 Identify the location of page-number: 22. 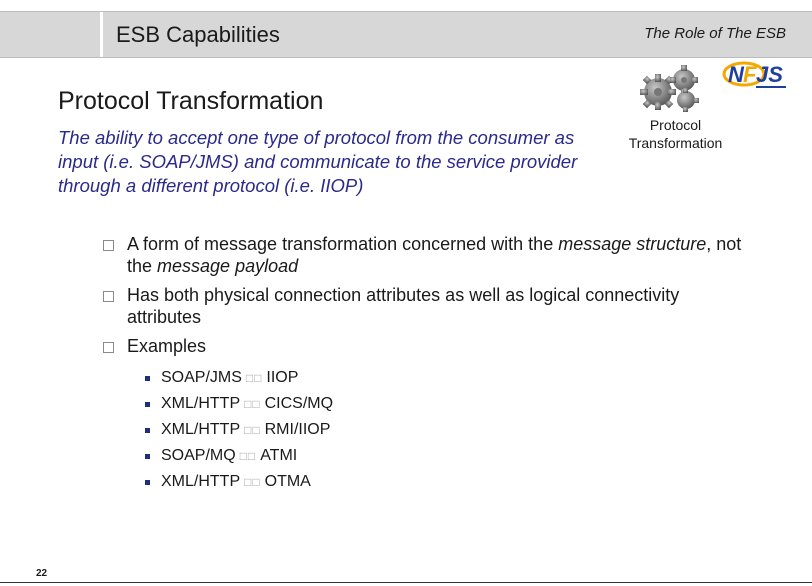
(42, 573).